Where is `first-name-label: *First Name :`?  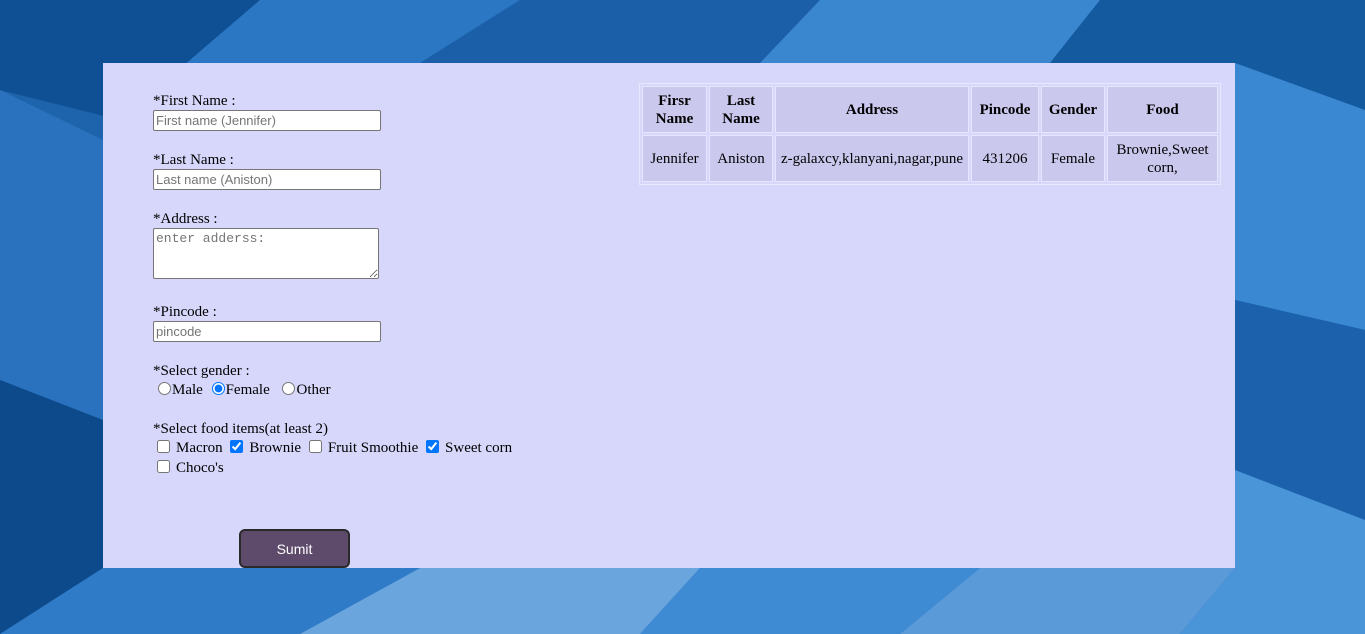
first-name-label: *First Name : is located at coordinates (194, 101).